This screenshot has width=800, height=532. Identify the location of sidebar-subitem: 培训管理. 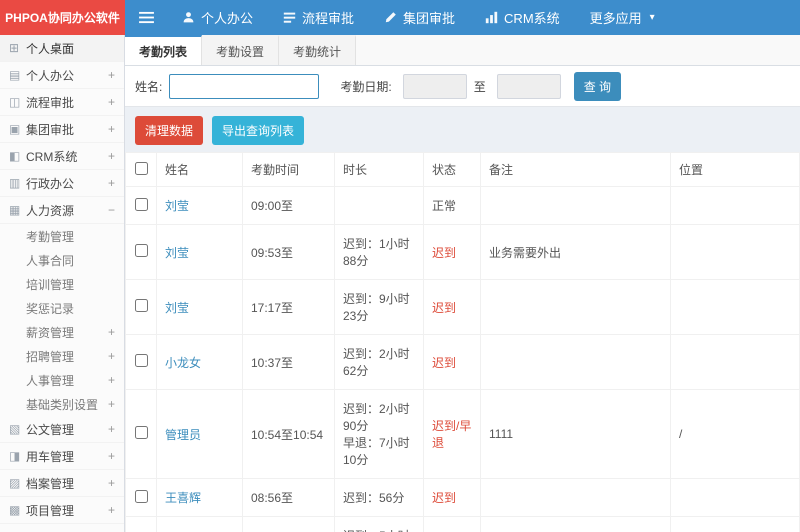
(62, 284).